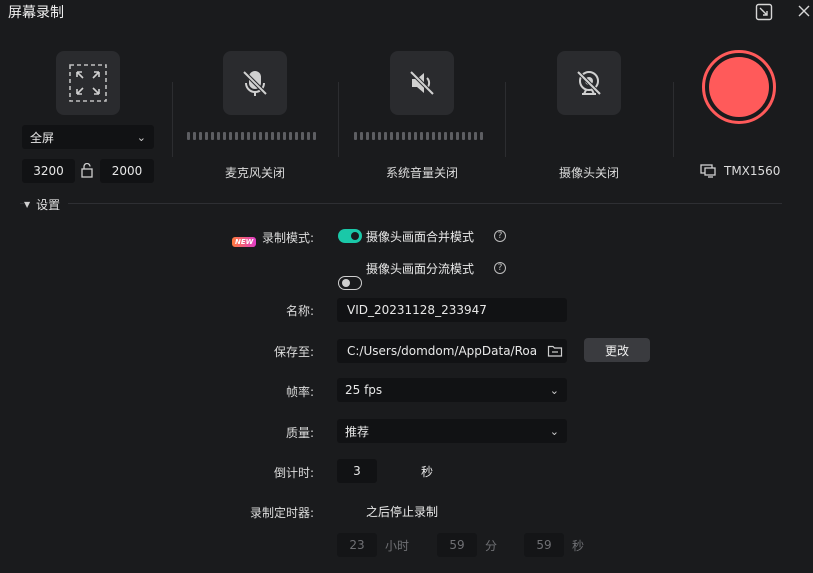 The height and width of the screenshot is (573, 813). I want to click on camera-off-icon, so click(589, 83).